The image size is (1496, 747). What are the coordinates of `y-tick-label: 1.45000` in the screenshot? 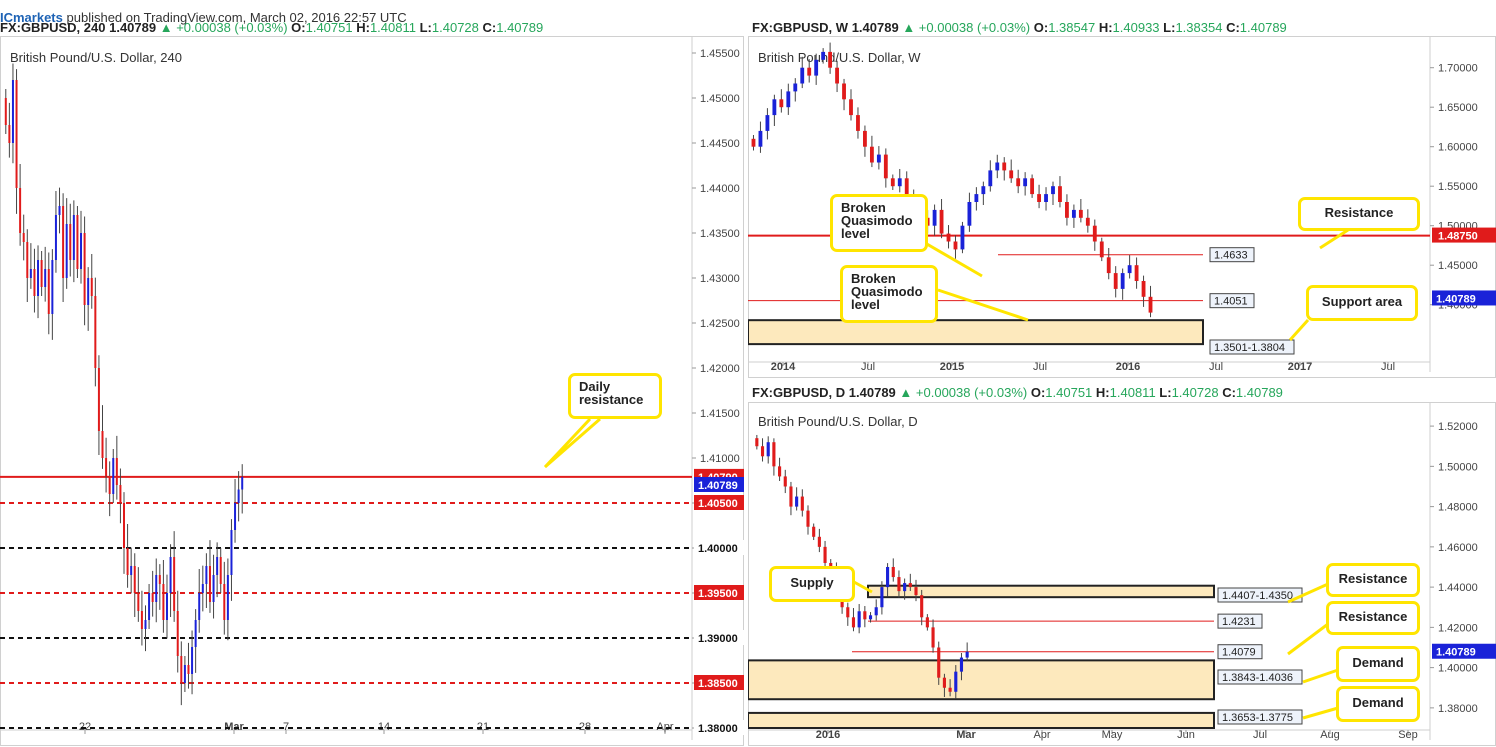 It's located at (720, 99).